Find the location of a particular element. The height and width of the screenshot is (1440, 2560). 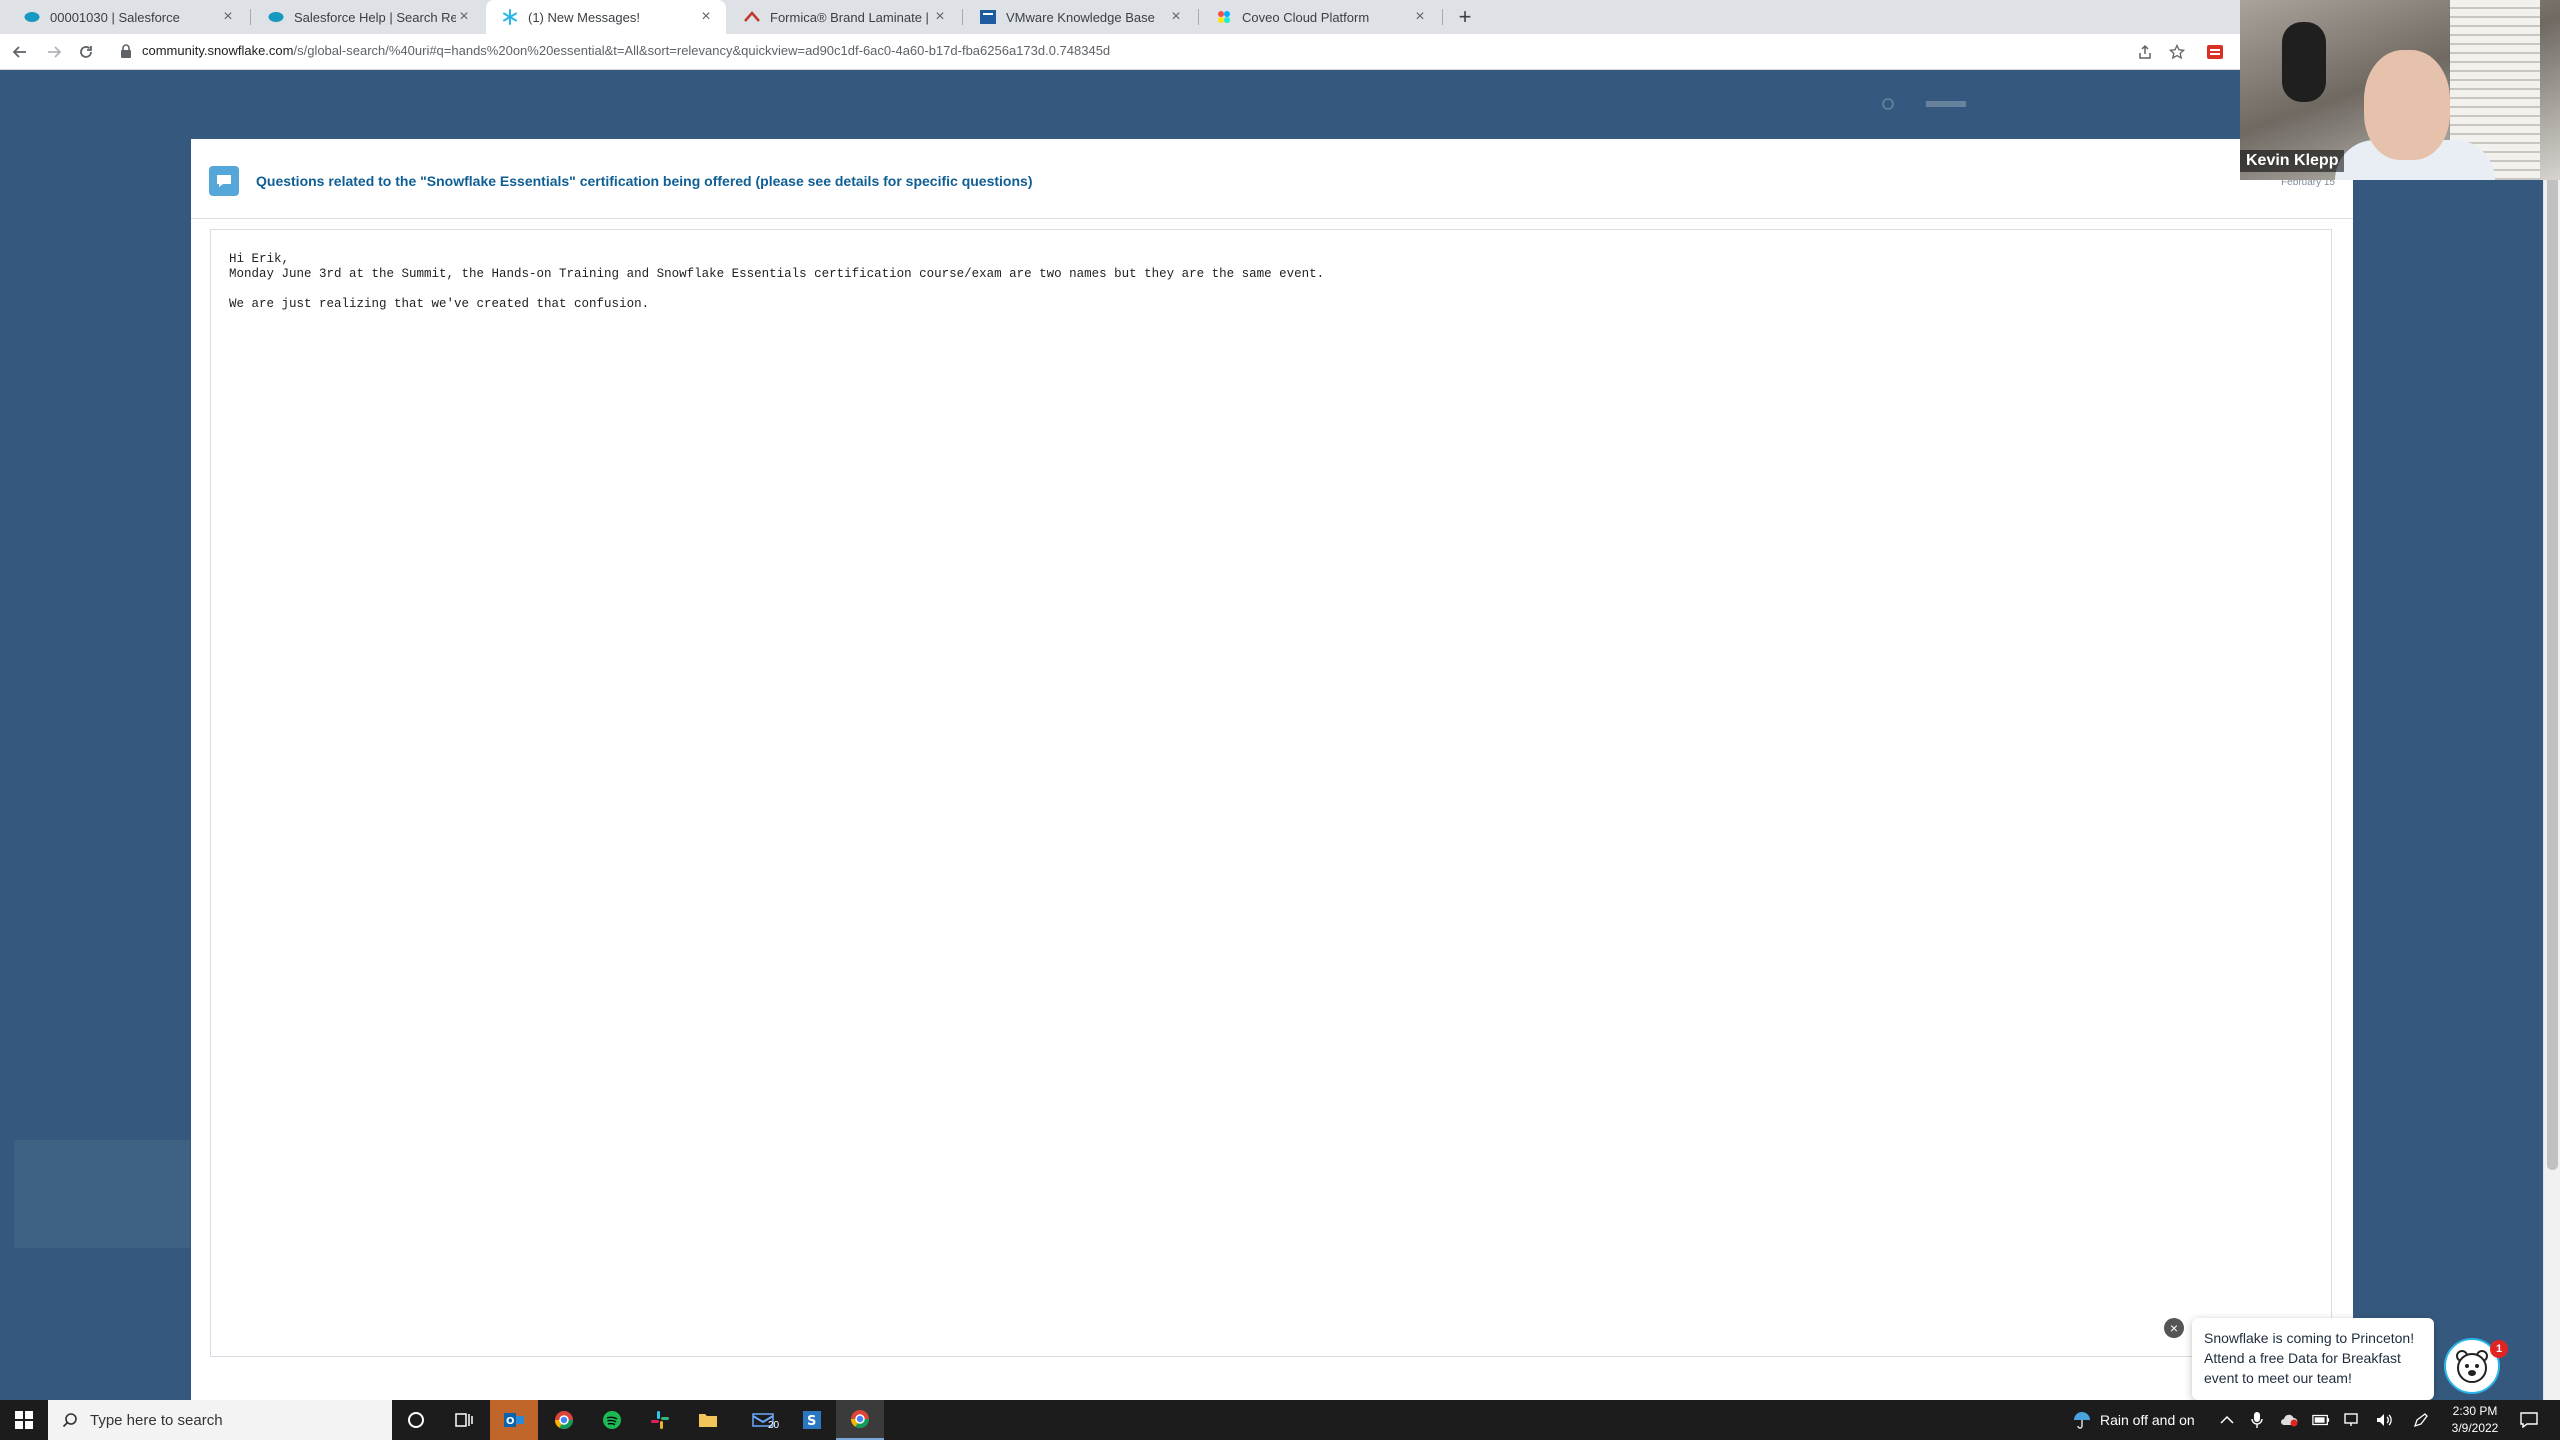

notification-icon is located at coordinates (2529, 1420).